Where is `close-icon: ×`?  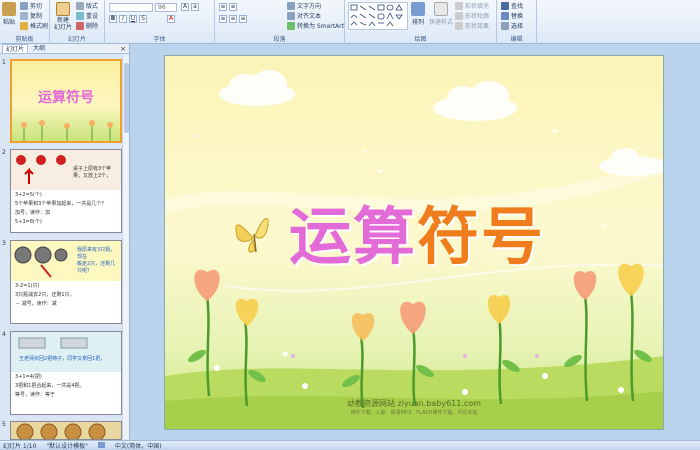 close-icon: × is located at coordinates (123, 49).